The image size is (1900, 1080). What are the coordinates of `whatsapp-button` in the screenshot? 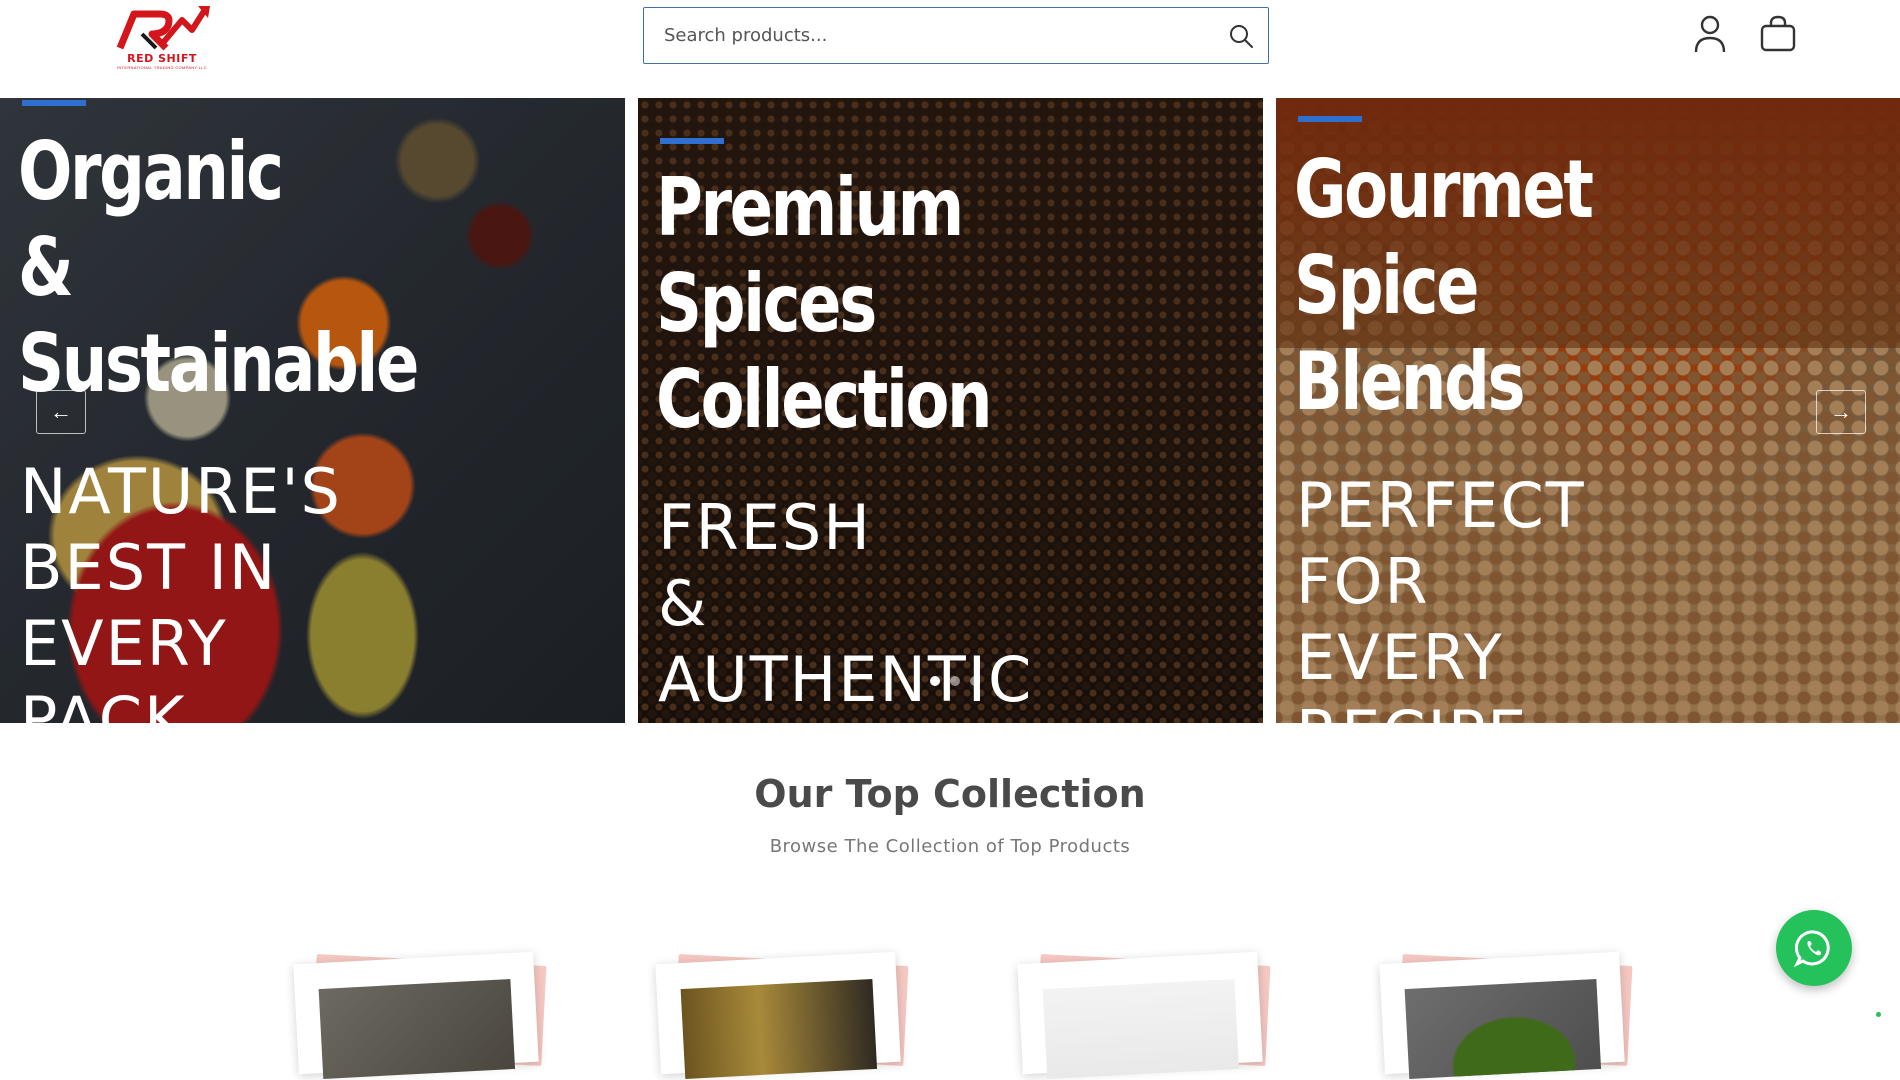 It's located at (1814, 948).